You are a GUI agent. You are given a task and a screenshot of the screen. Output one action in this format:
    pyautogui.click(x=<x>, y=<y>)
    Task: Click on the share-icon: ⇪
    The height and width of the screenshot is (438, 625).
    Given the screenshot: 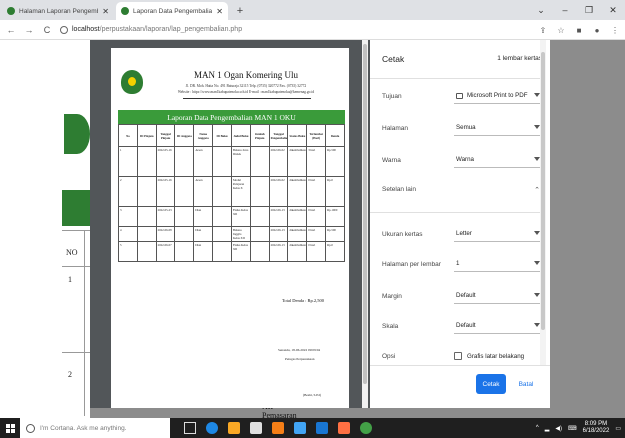 What is the action you would take?
    pyautogui.click(x=543, y=30)
    